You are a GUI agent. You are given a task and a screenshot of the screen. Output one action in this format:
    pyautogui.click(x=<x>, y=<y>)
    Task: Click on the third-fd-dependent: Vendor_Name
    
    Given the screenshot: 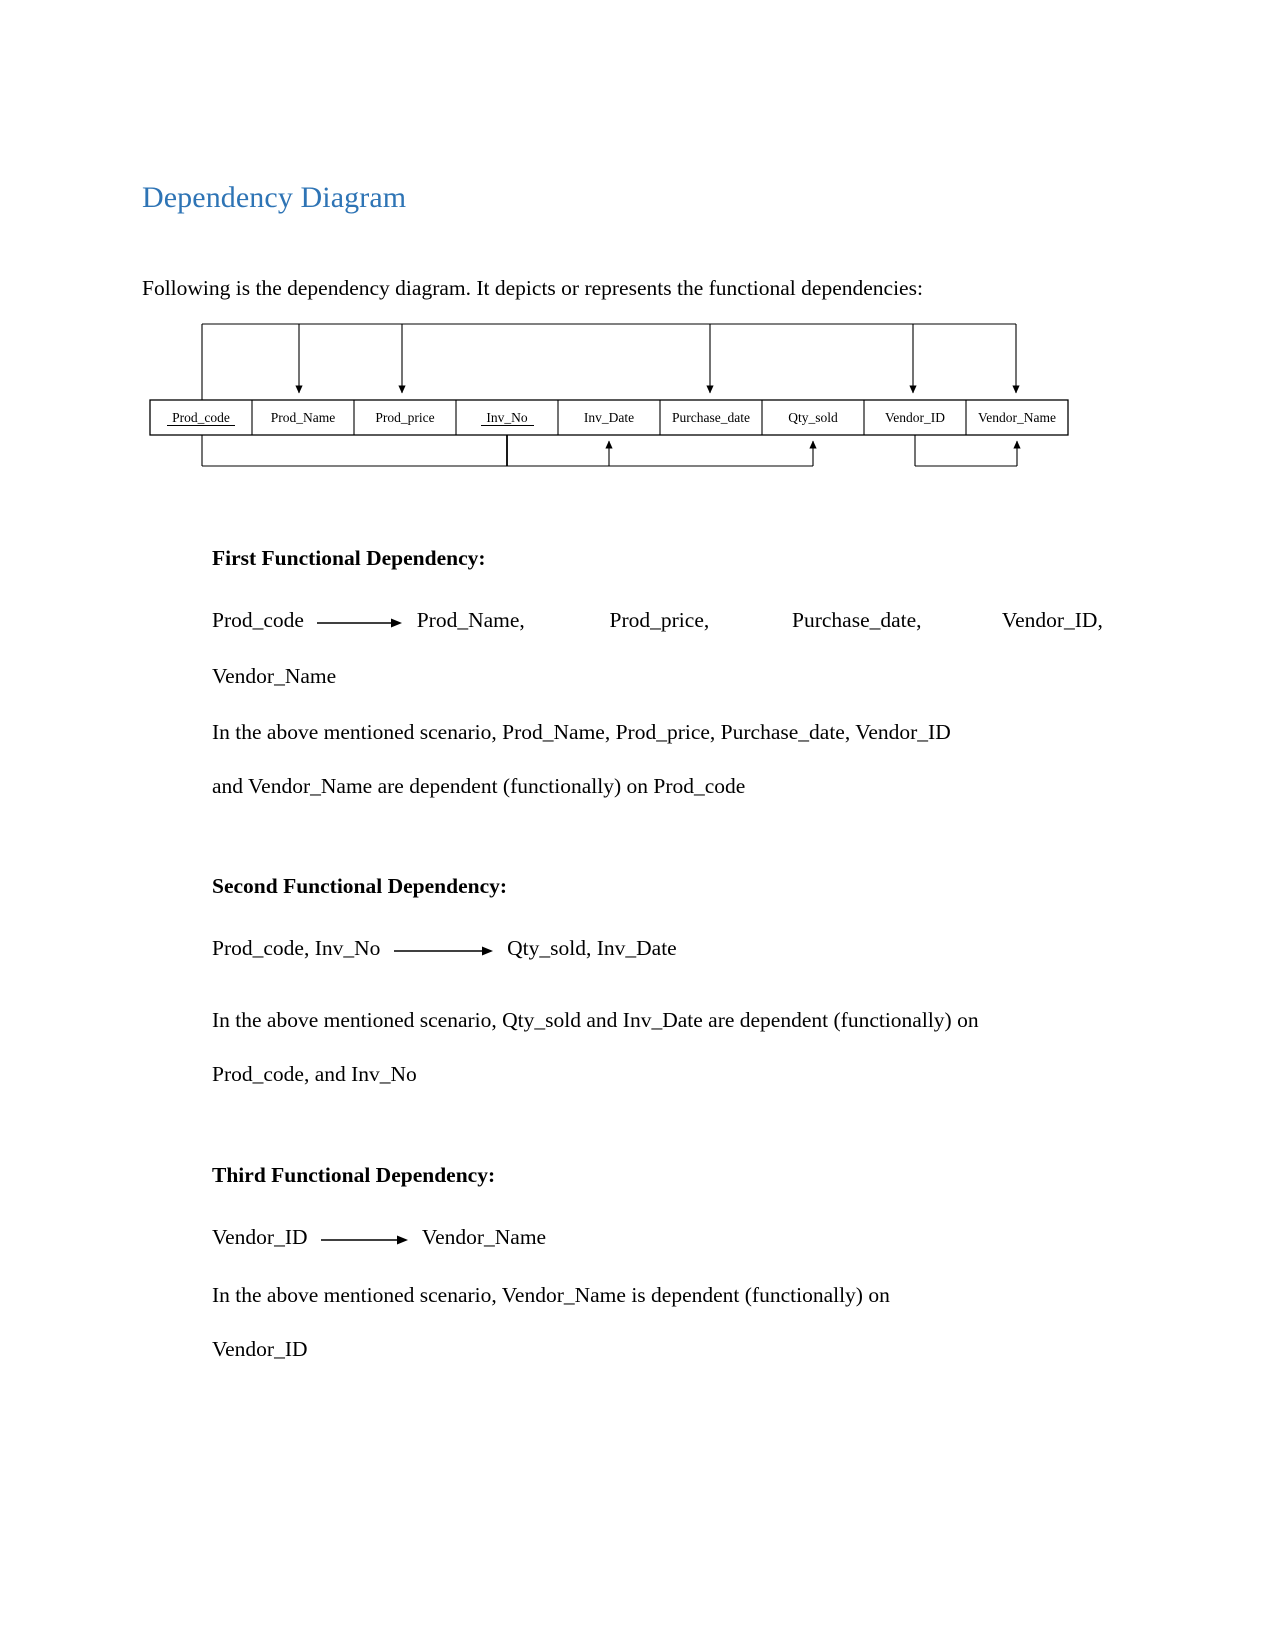 What is the action you would take?
    pyautogui.click(x=484, y=1237)
    